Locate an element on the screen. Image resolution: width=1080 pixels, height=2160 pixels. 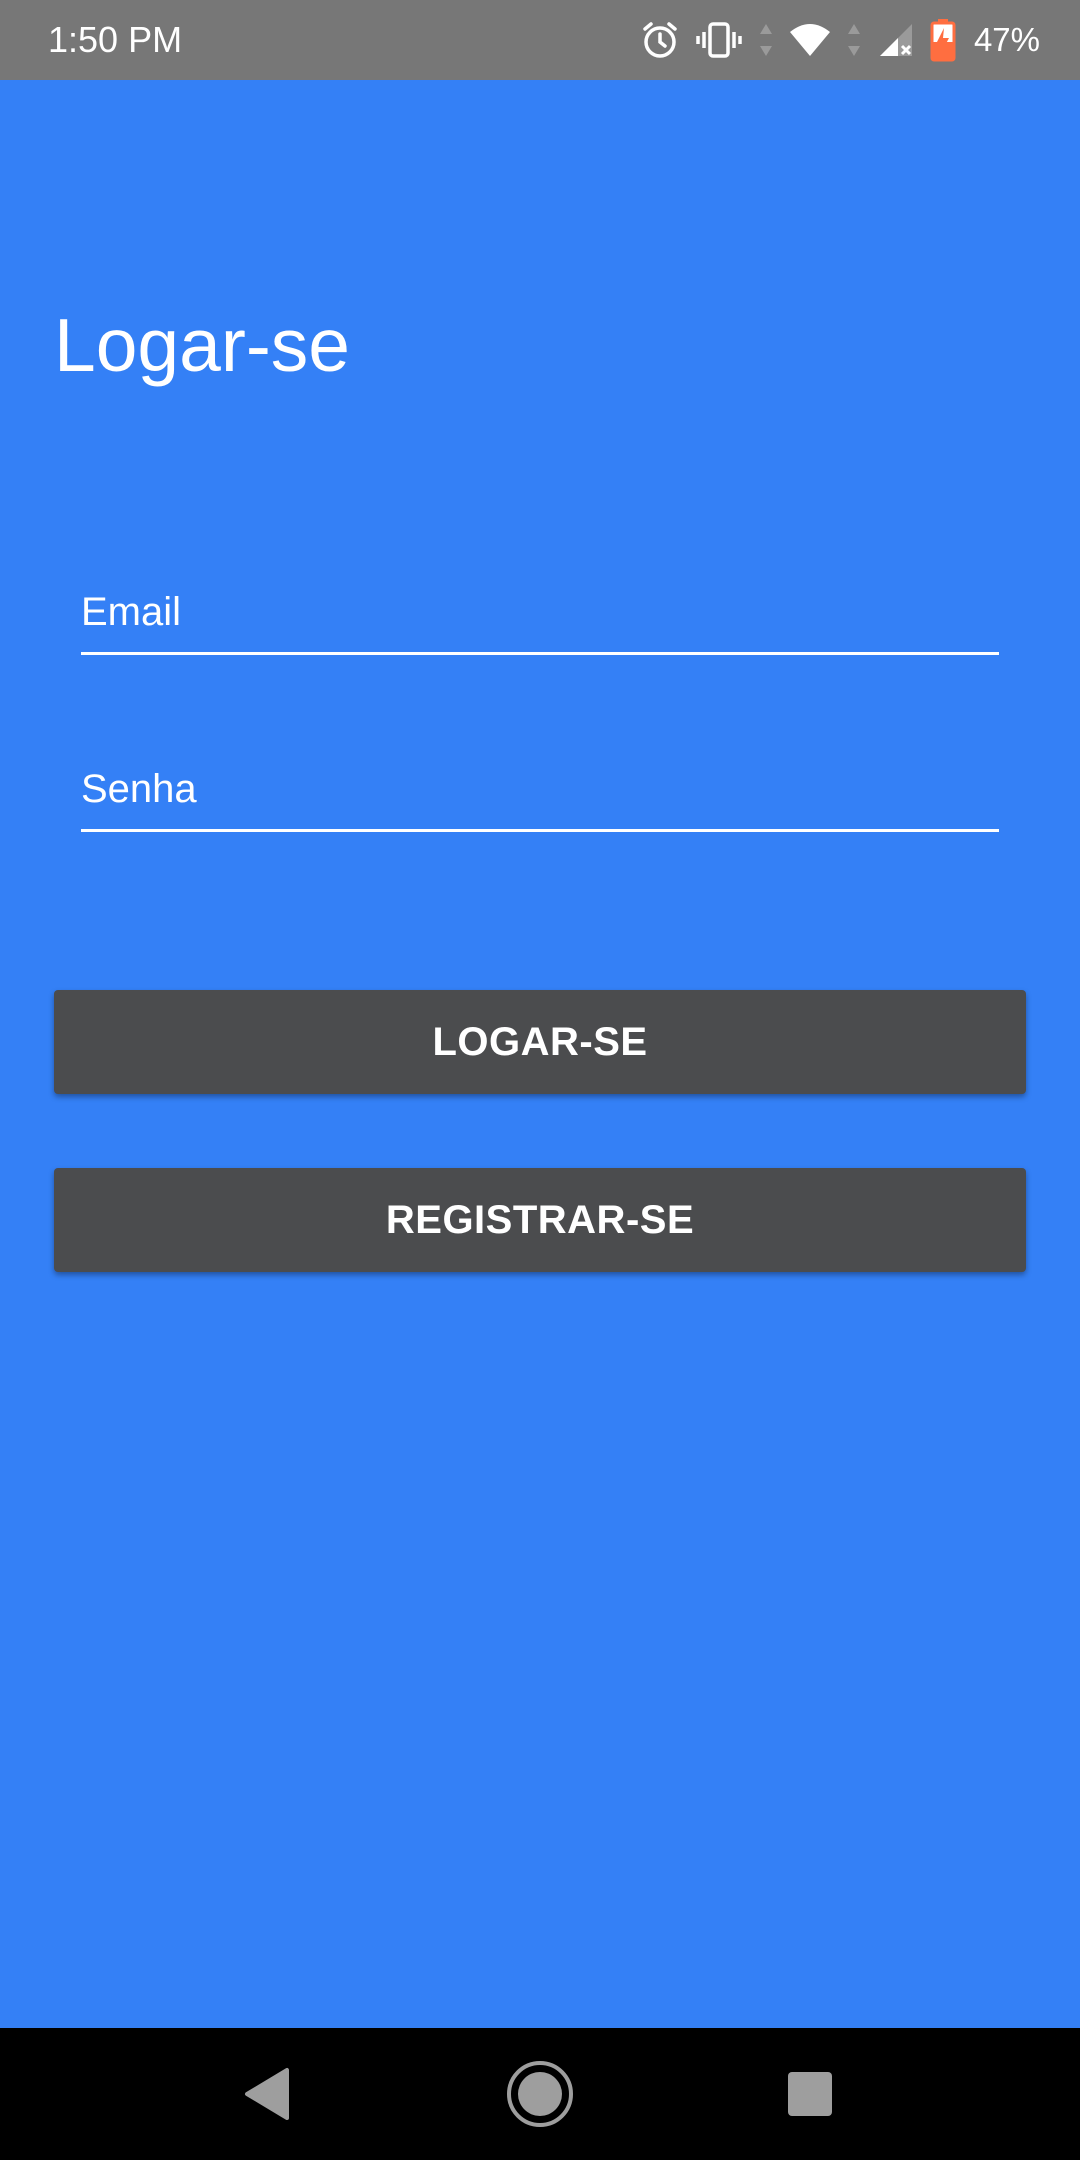
back-icon is located at coordinates (268, 2094).